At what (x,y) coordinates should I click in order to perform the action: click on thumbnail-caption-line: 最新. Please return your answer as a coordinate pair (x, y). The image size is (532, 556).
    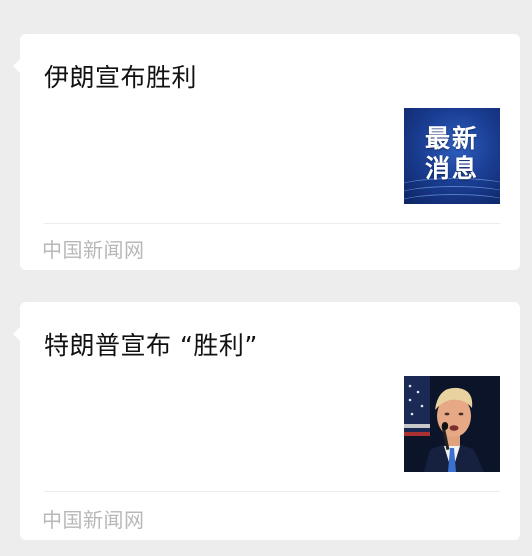
    Looking at the image, I should click on (451, 138).